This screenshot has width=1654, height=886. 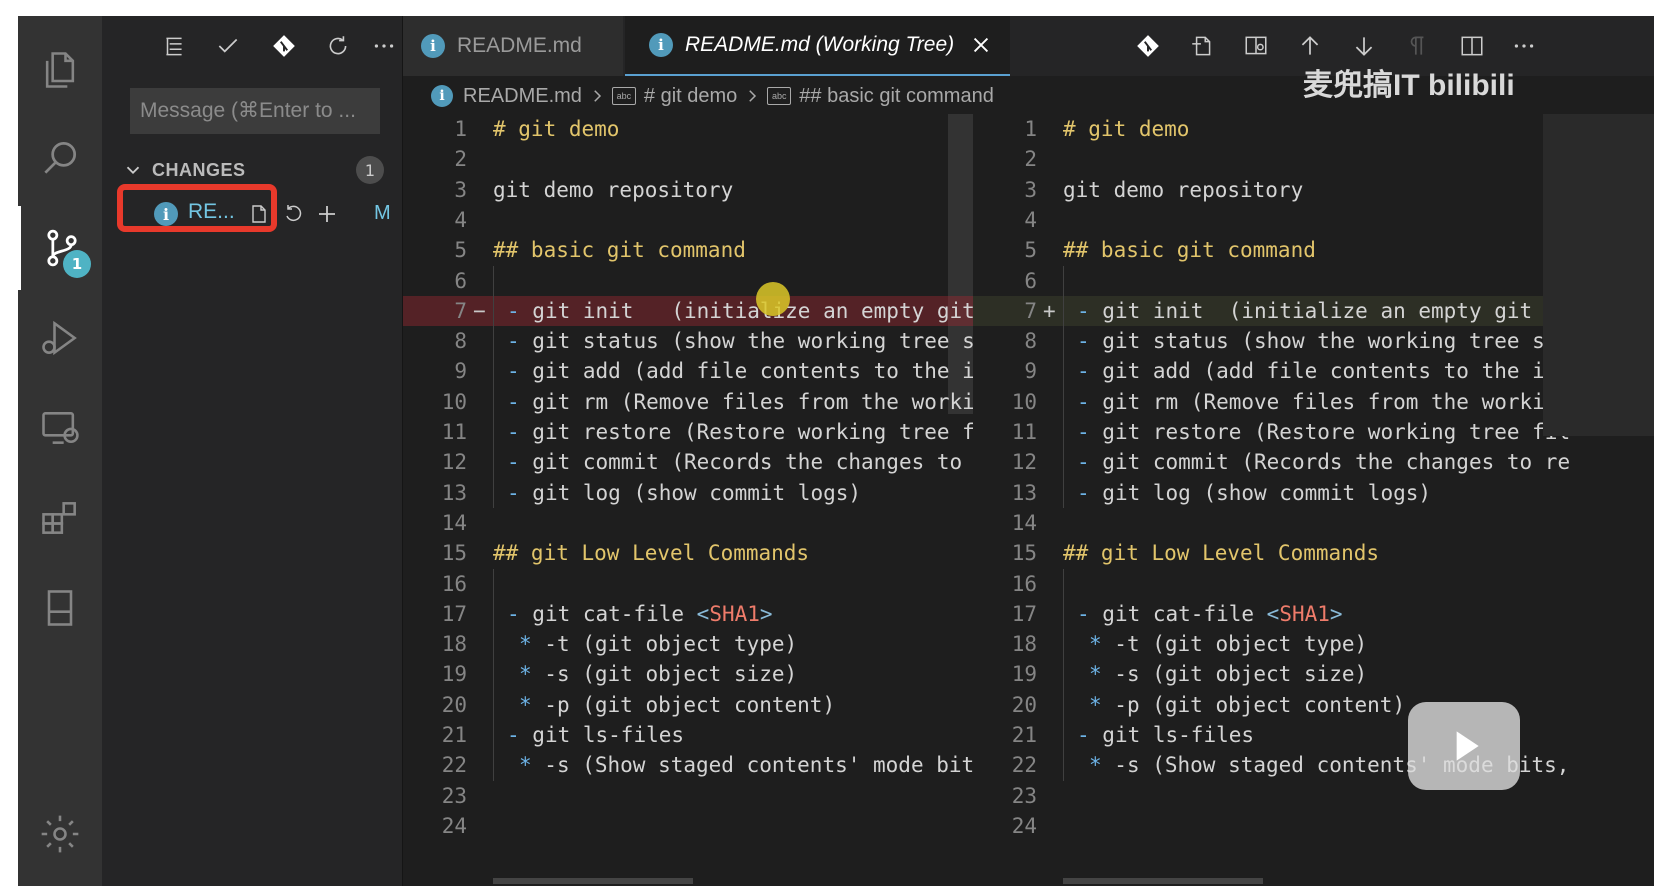 What do you see at coordinates (60, 428) in the screenshot?
I see `remote-explorer-icon` at bounding box center [60, 428].